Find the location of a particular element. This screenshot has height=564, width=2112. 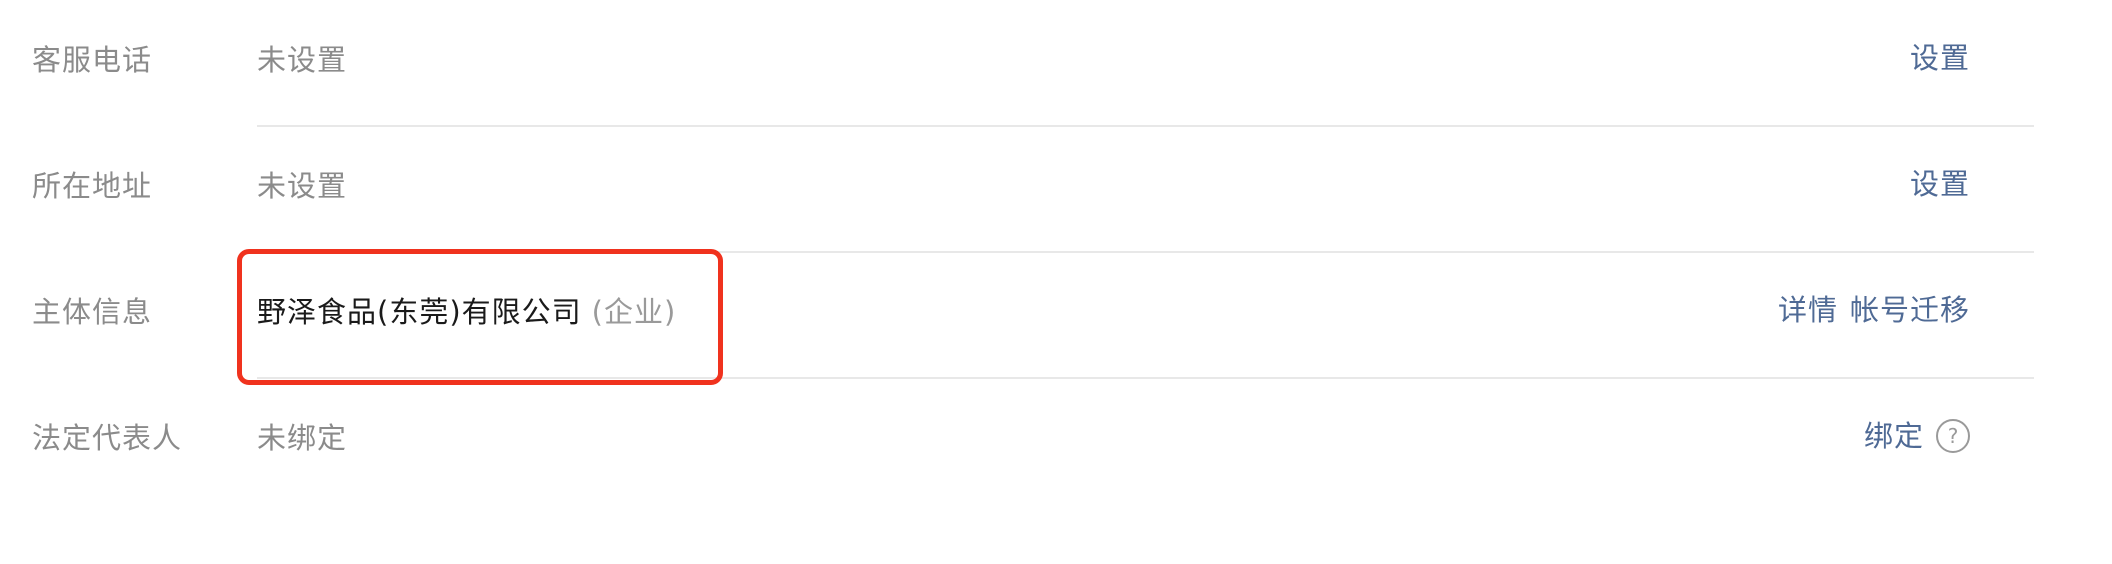

address-actions: 设置 is located at coordinates (1940, 184).